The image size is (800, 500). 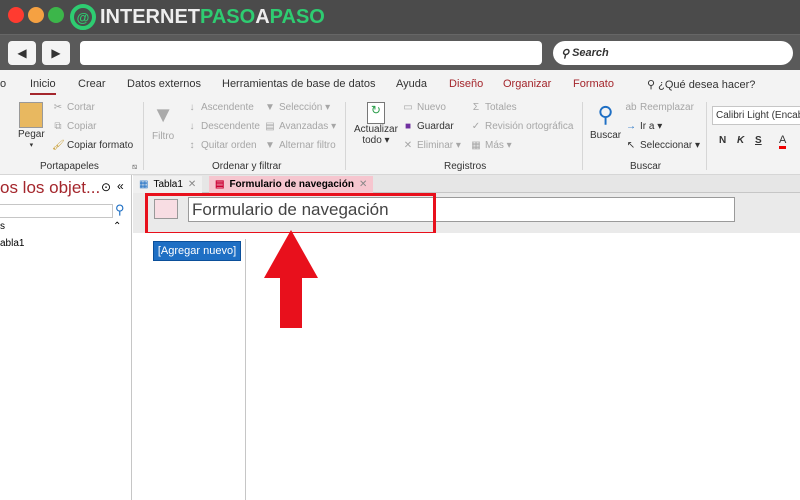 What do you see at coordinates (134, 167) in the screenshot?
I see `dialog-launcher-icon: ⧅` at bounding box center [134, 167].